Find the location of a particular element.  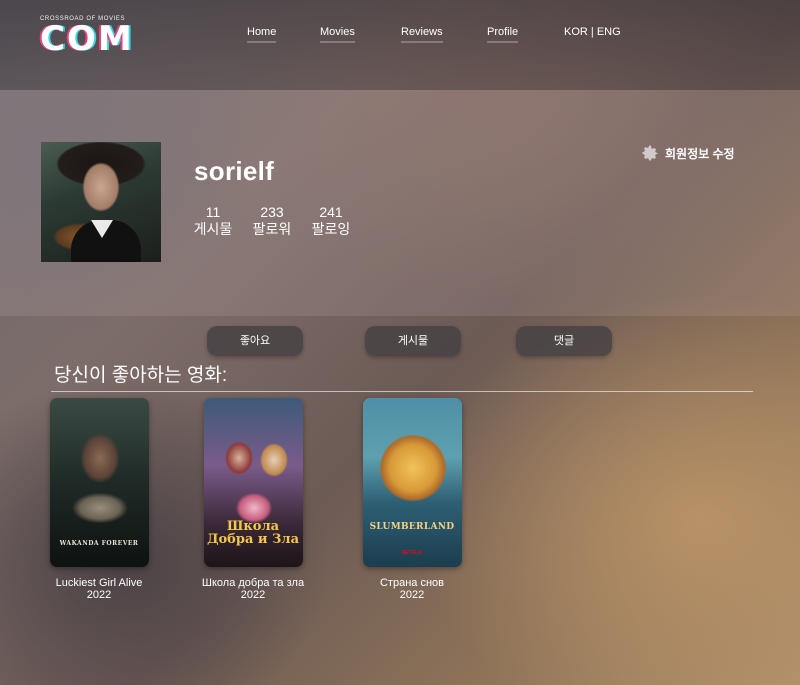

gear-icon is located at coordinates (650, 153).